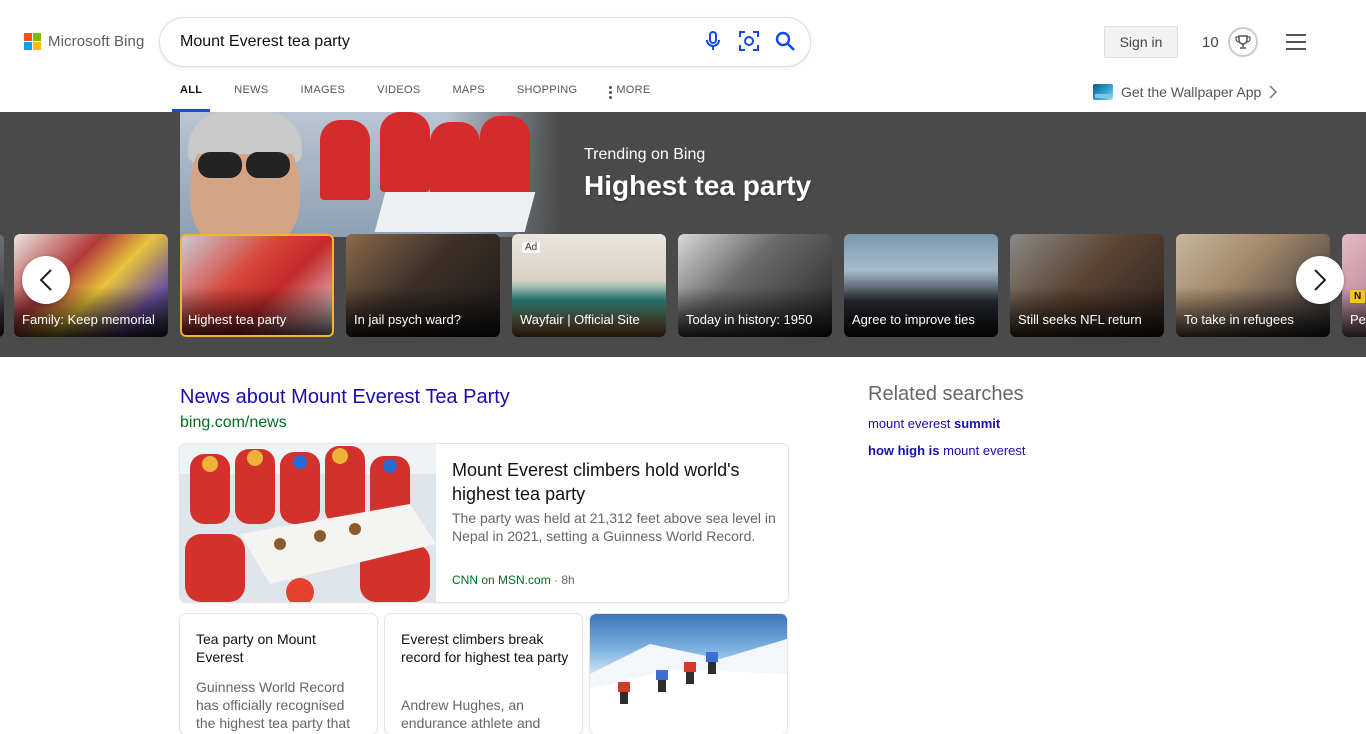 Image resolution: width=1366 pixels, height=734 pixels. I want to click on trending-card-caption: In jail psych ward?, so click(407, 319).